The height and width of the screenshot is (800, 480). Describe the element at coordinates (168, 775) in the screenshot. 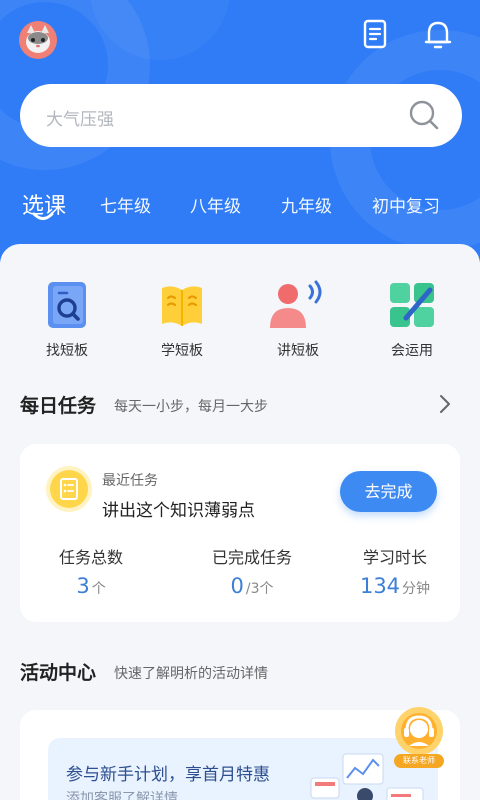

I see `banner-title: 参与新手计划，享首月特惠` at that location.